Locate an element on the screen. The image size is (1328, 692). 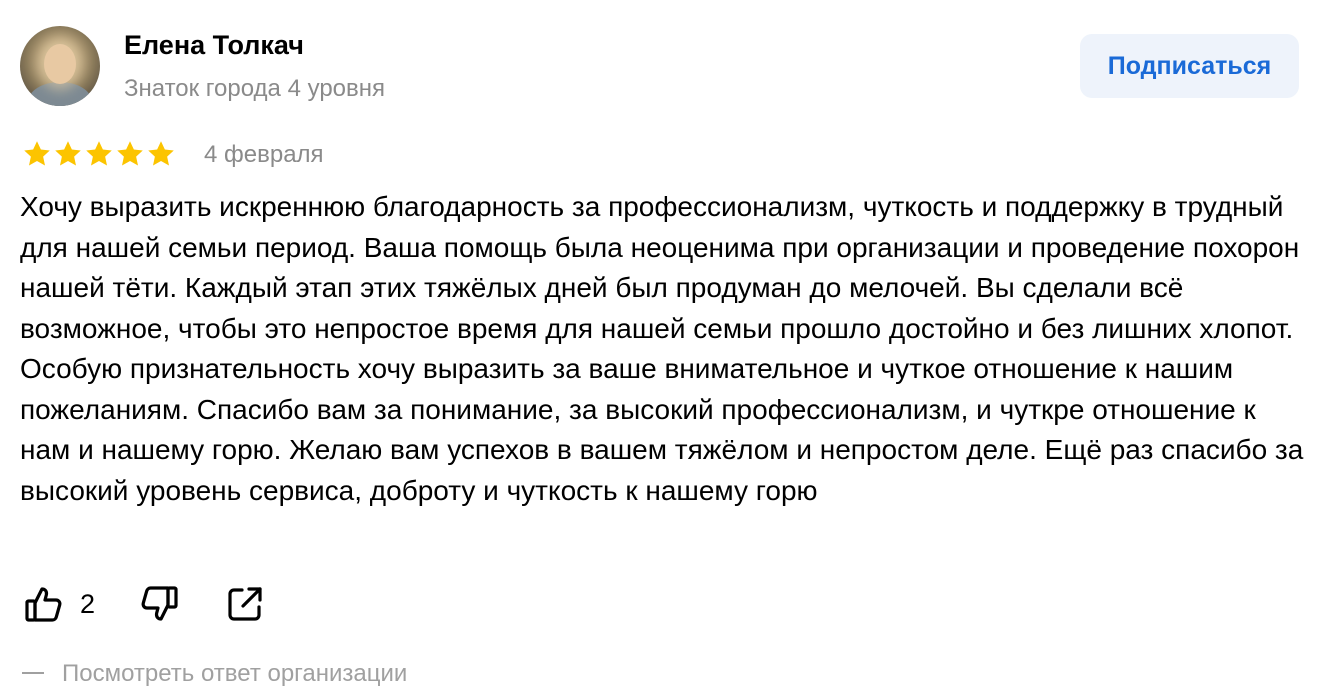
dislike-button is located at coordinates (159, 604).